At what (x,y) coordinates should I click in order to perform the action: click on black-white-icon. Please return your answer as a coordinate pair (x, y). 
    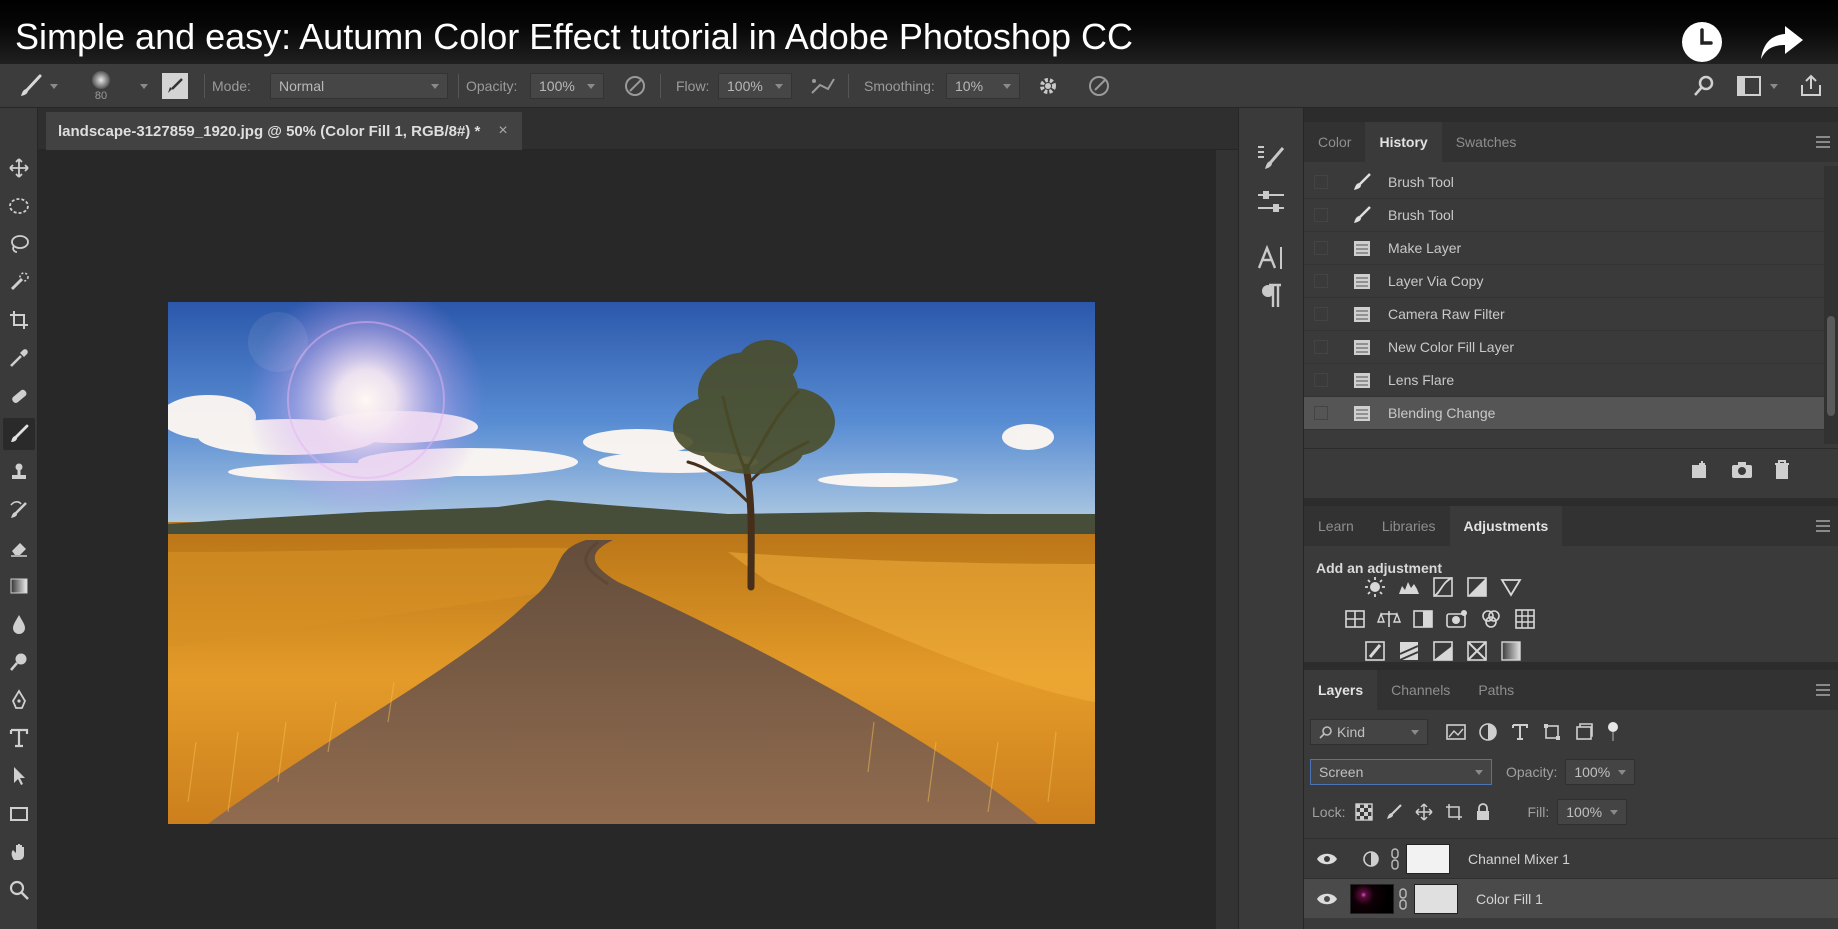
    Looking at the image, I should click on (1423, 619).